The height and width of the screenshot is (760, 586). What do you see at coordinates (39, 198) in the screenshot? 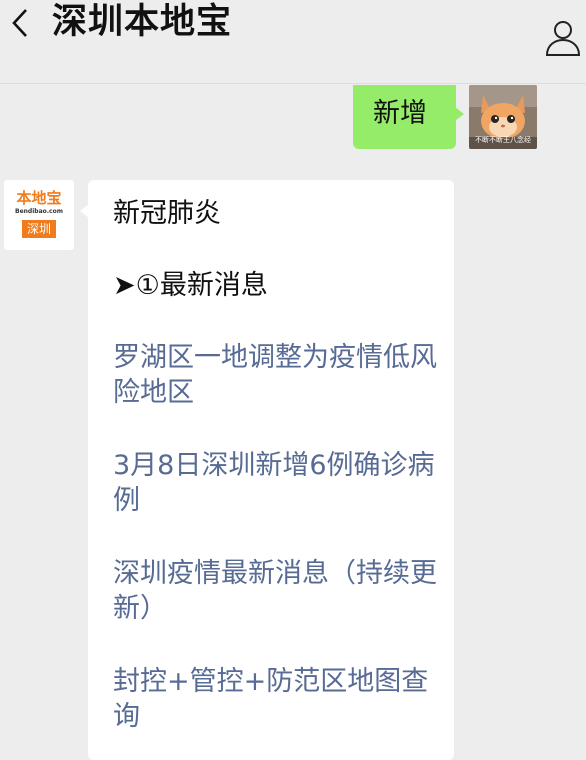
I see `brand-logo-text: 本地宝` at bounding box center [39, 198].